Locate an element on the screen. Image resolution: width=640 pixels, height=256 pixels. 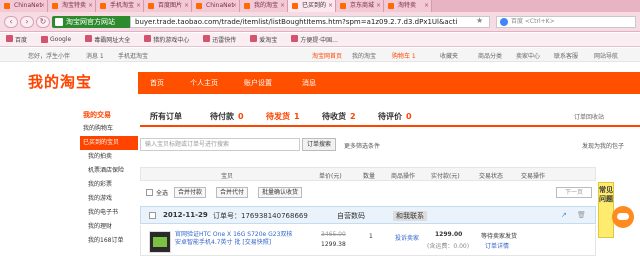
back-arrow-icon: ‹ is located at coordinates (11, 22).